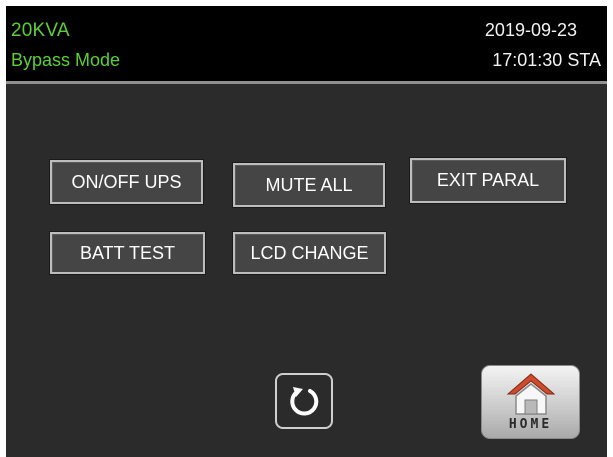 Image resolution: width=613 pixels, height=457 pixels. I want to click on mute-all-button: MUTE ALL, so click(309, 185).